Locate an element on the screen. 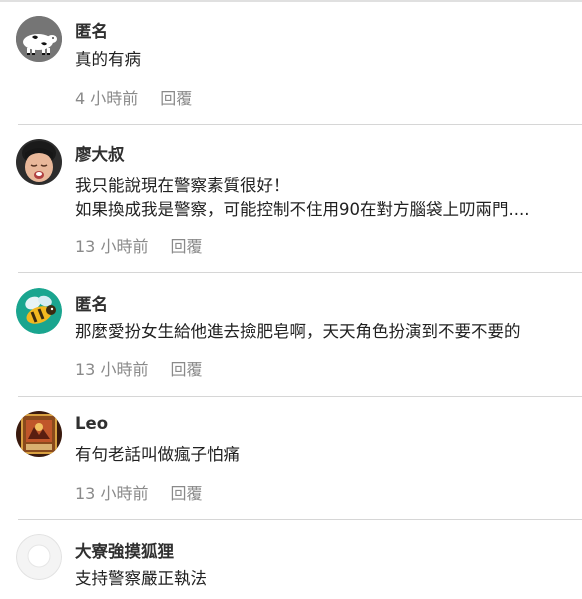 The height and width of the screenshot is (599, 582). comment-text: 我只能說現在警察素質很好！ is located at coordinates (182, 185).